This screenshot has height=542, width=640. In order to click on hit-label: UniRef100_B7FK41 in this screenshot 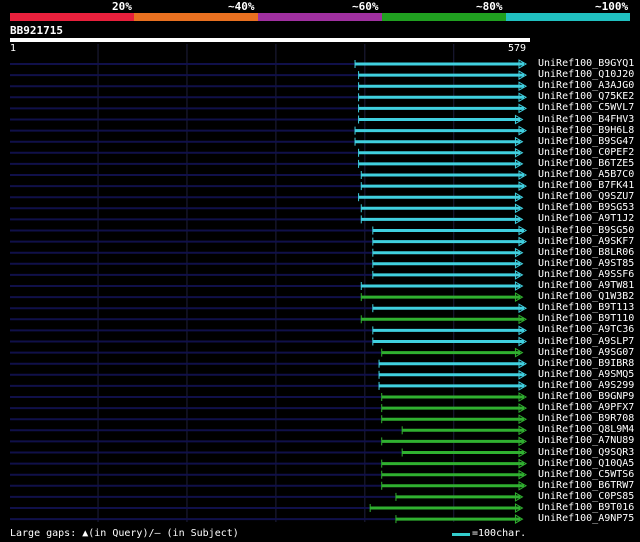, I will do `click(586, 185)`.